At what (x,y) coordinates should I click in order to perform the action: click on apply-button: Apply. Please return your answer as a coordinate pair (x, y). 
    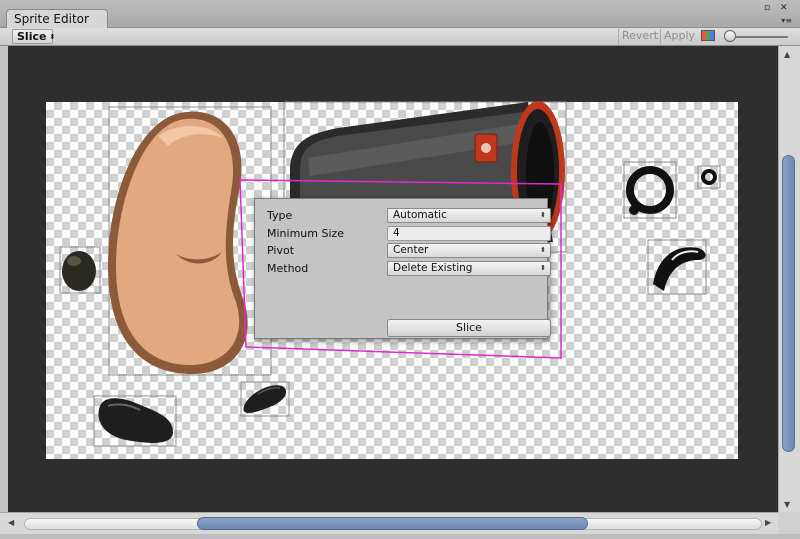
    Looking at the image, I should click on (679, 36).